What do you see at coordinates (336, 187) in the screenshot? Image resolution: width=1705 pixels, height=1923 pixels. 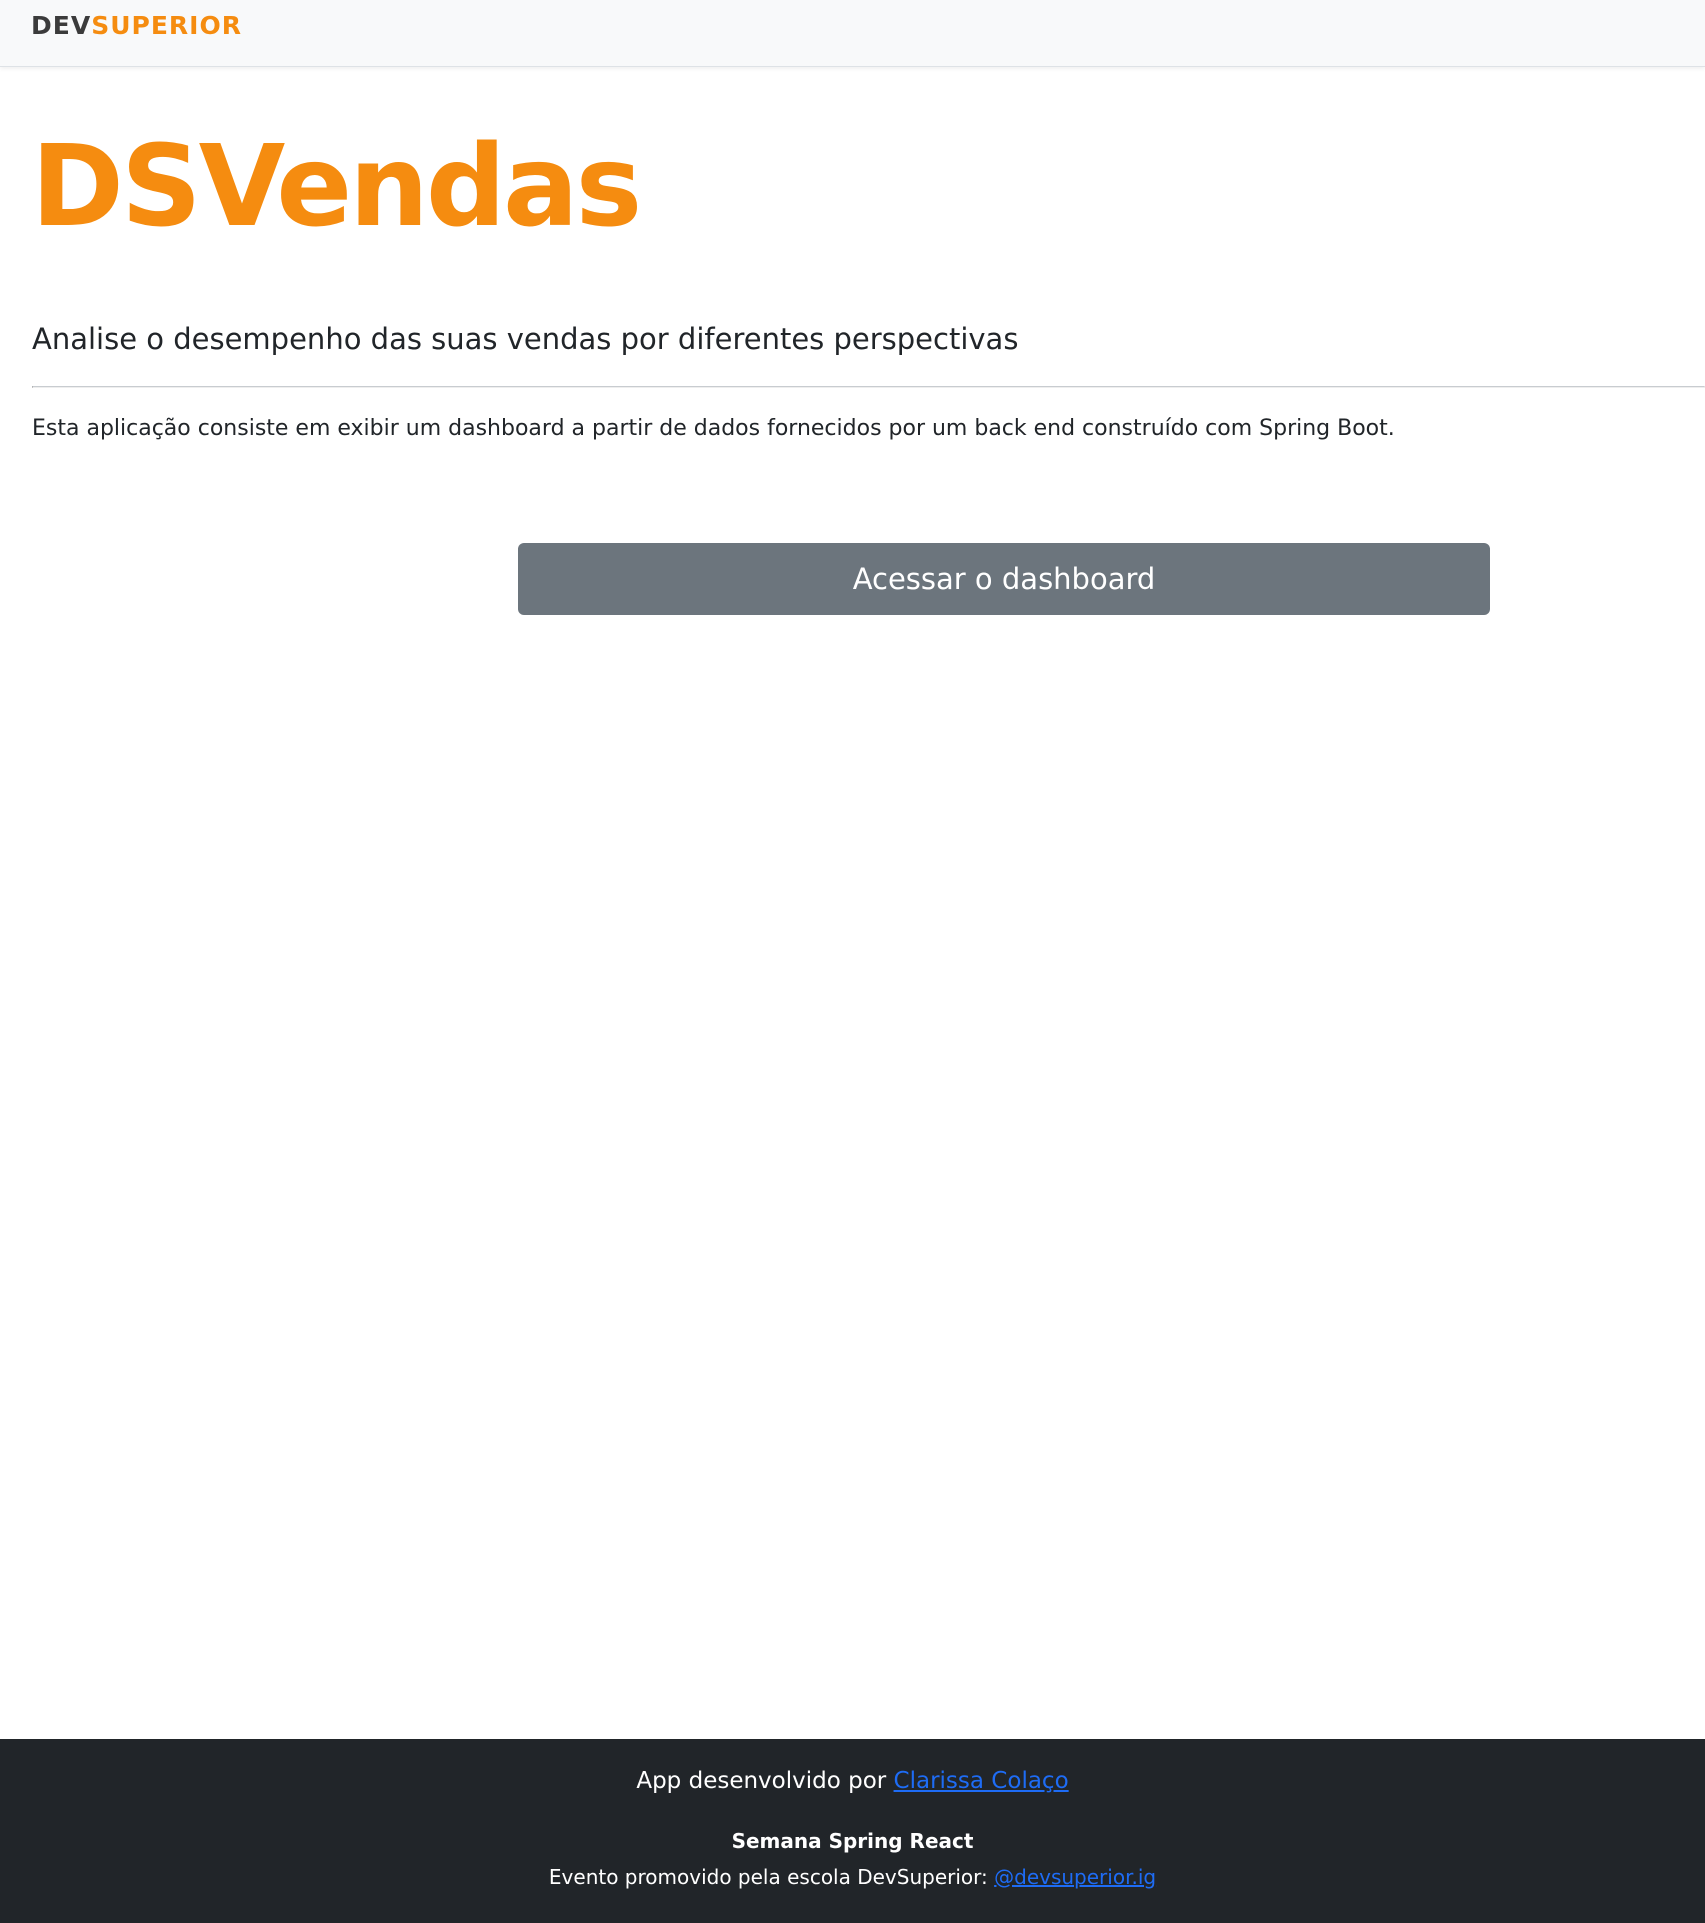 I see `page-title: DSVendas` at bounding box center [336, 187].